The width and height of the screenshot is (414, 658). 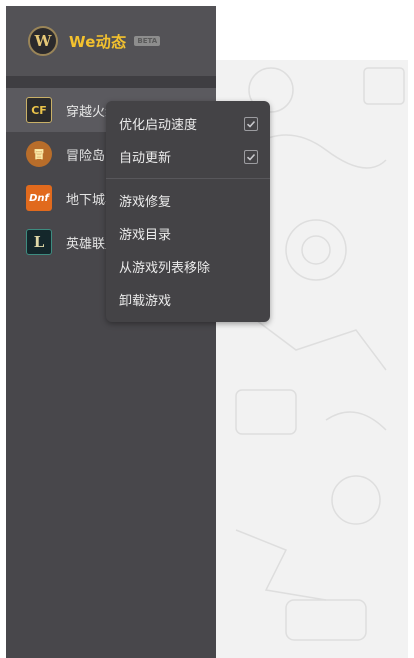 I want to click on menu-item-label: 自动更新, so click(x=145, y=158).